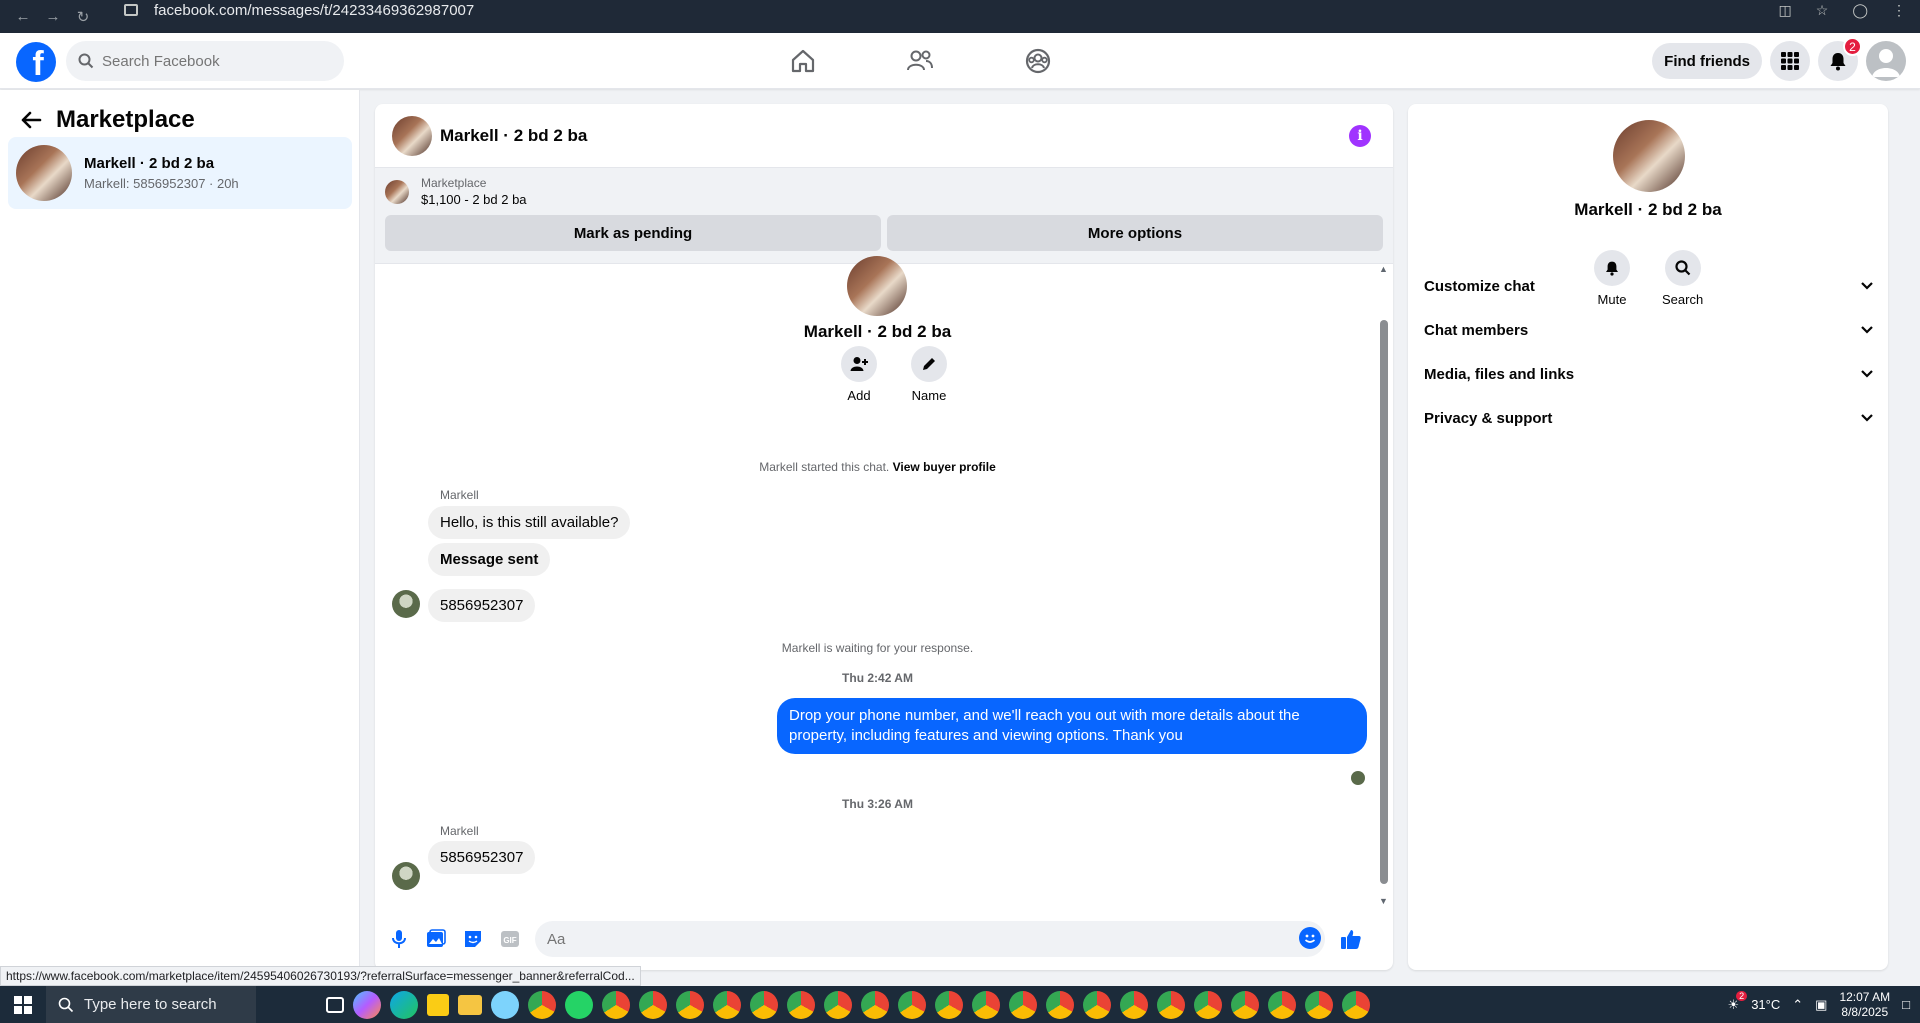 The height and width of the screenshot is (1023, 1920). What do you see at coordinates (929, 374) in the screenshot?
I see `name-button: Name` at bounding box center [929, 374].